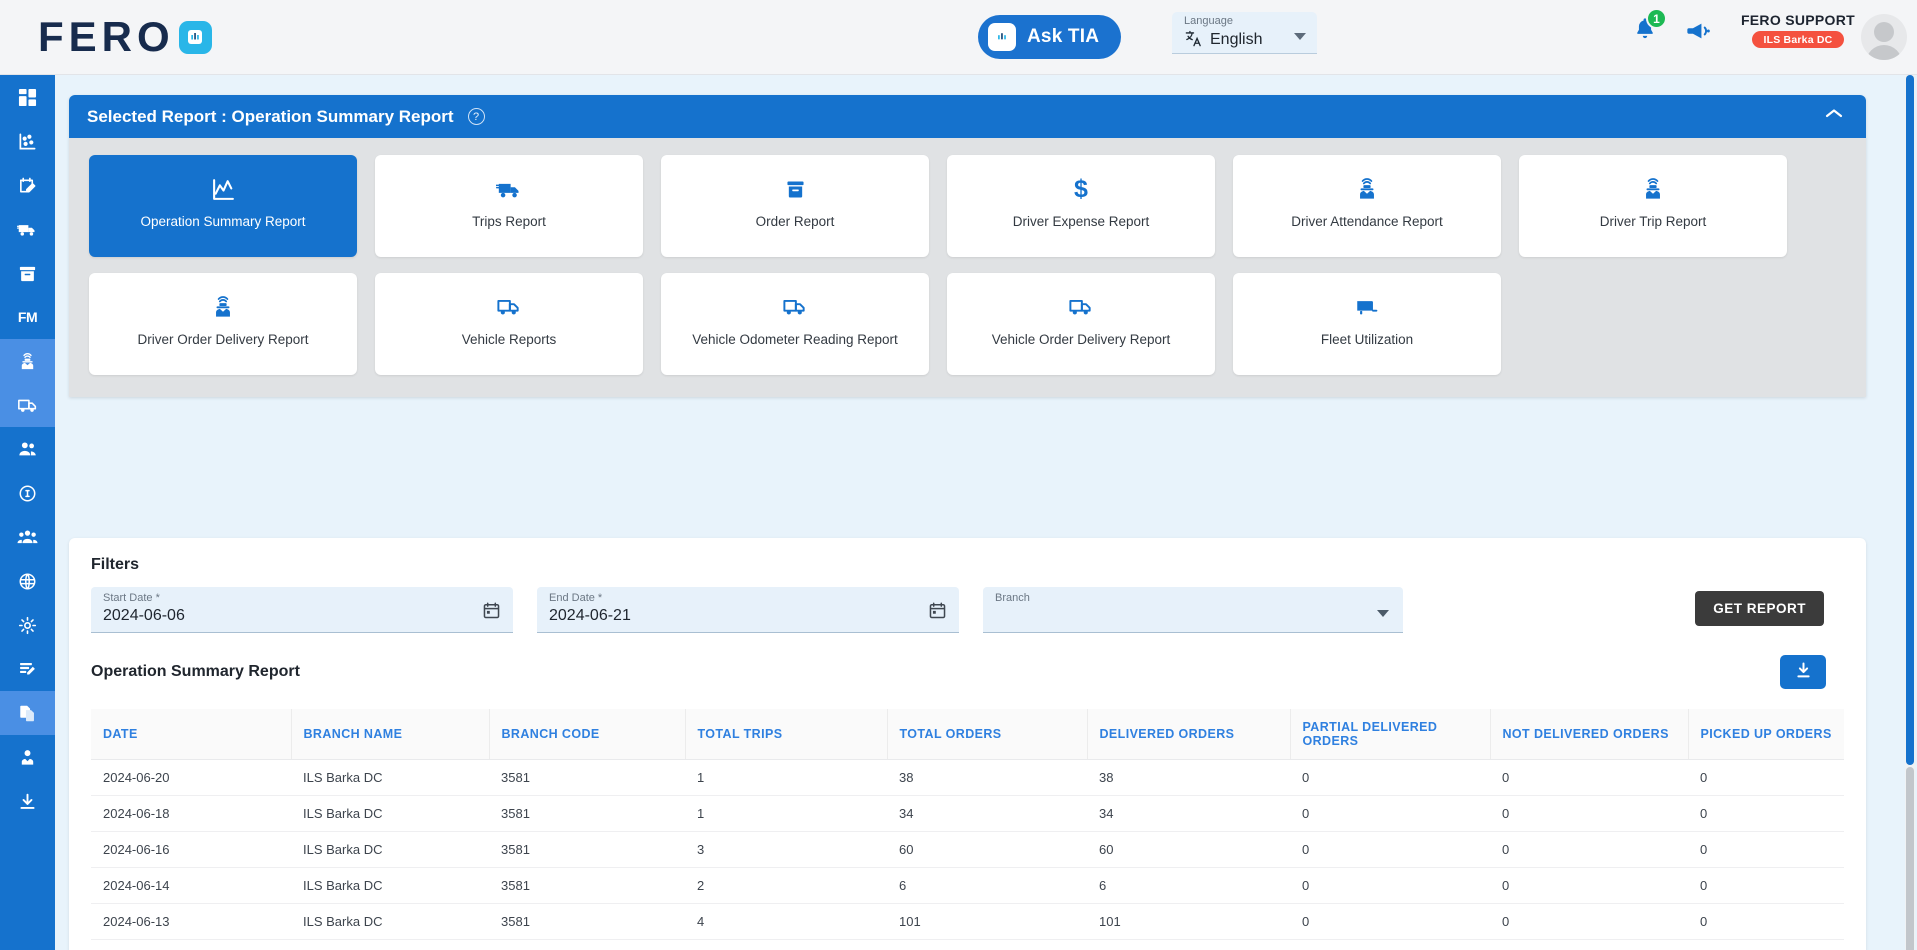  What do you see at coordinates (1367, 307) in the screenshot?
I see `trailer-icon` at bounding box center [1367, 307].